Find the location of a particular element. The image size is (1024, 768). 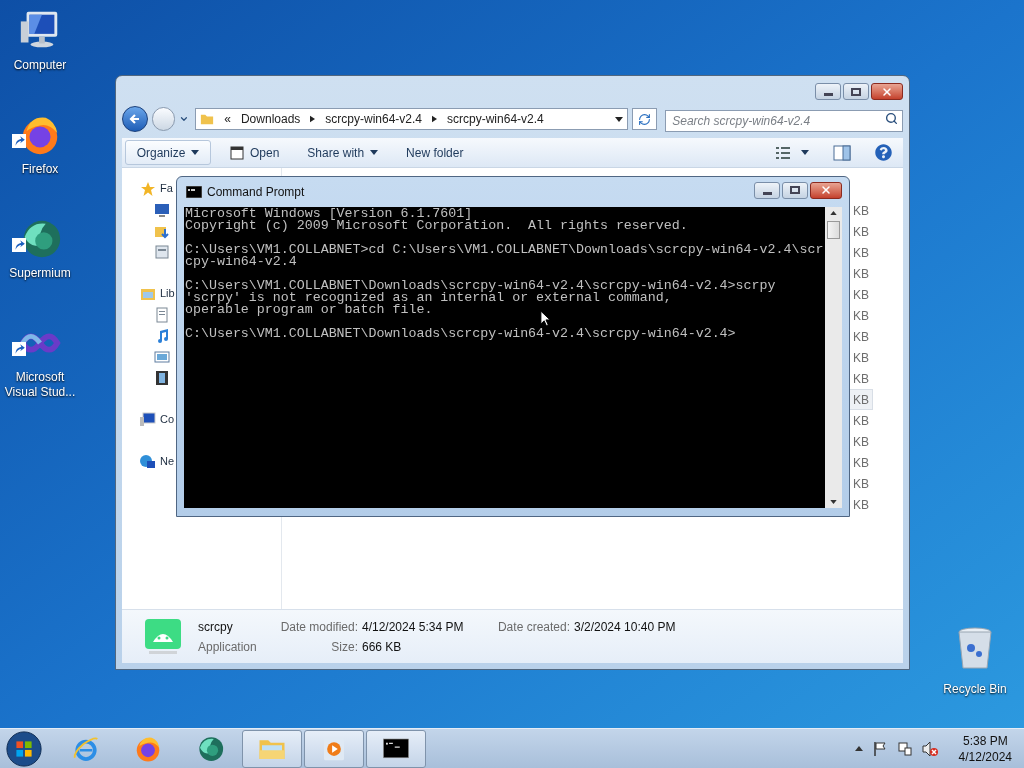

refresh-icon is located at coordinates (644, 119).